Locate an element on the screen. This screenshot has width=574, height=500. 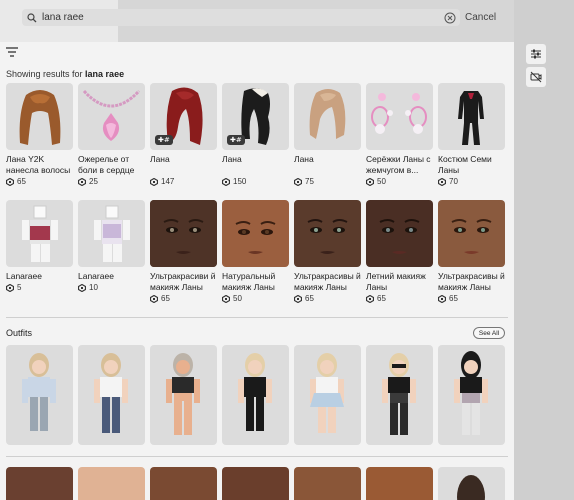
item-name: Лана Y2K нанесла волосы is located at coordinates (38, 164).